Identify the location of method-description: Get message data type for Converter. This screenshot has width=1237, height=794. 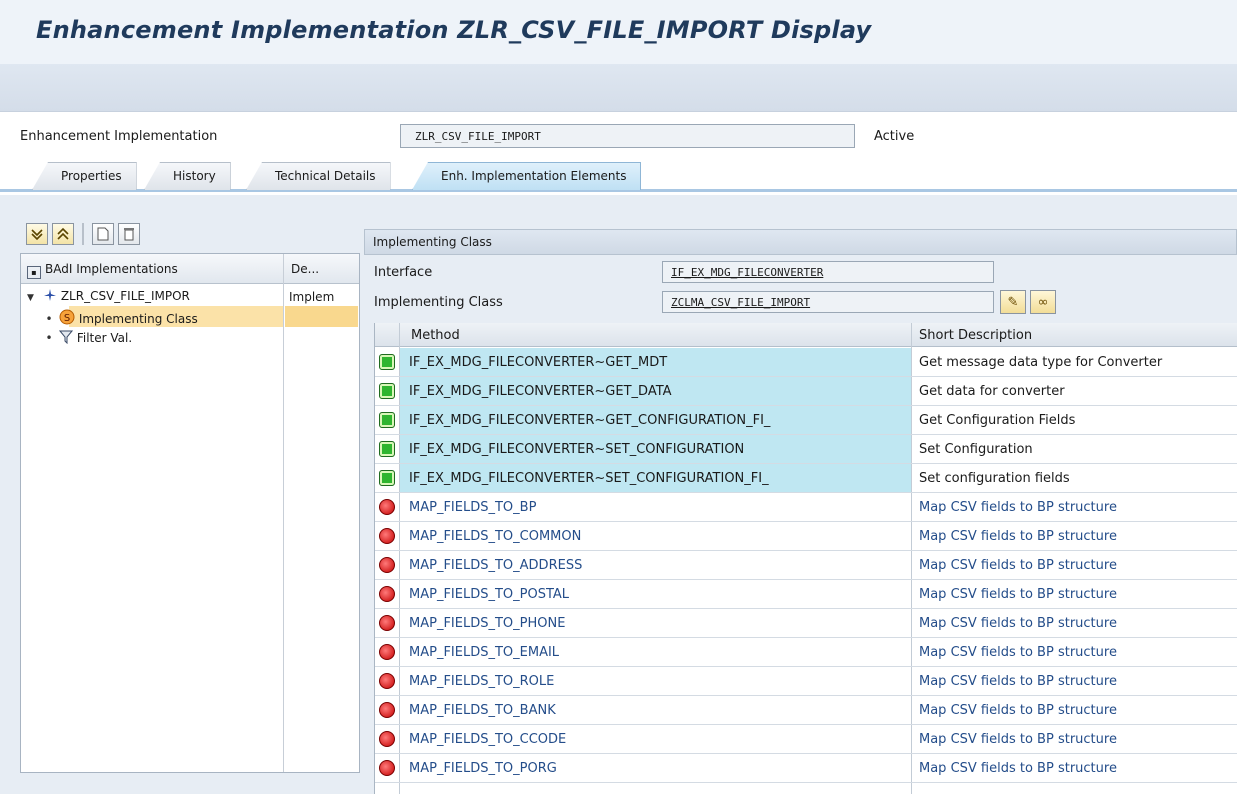
(1041, 362).